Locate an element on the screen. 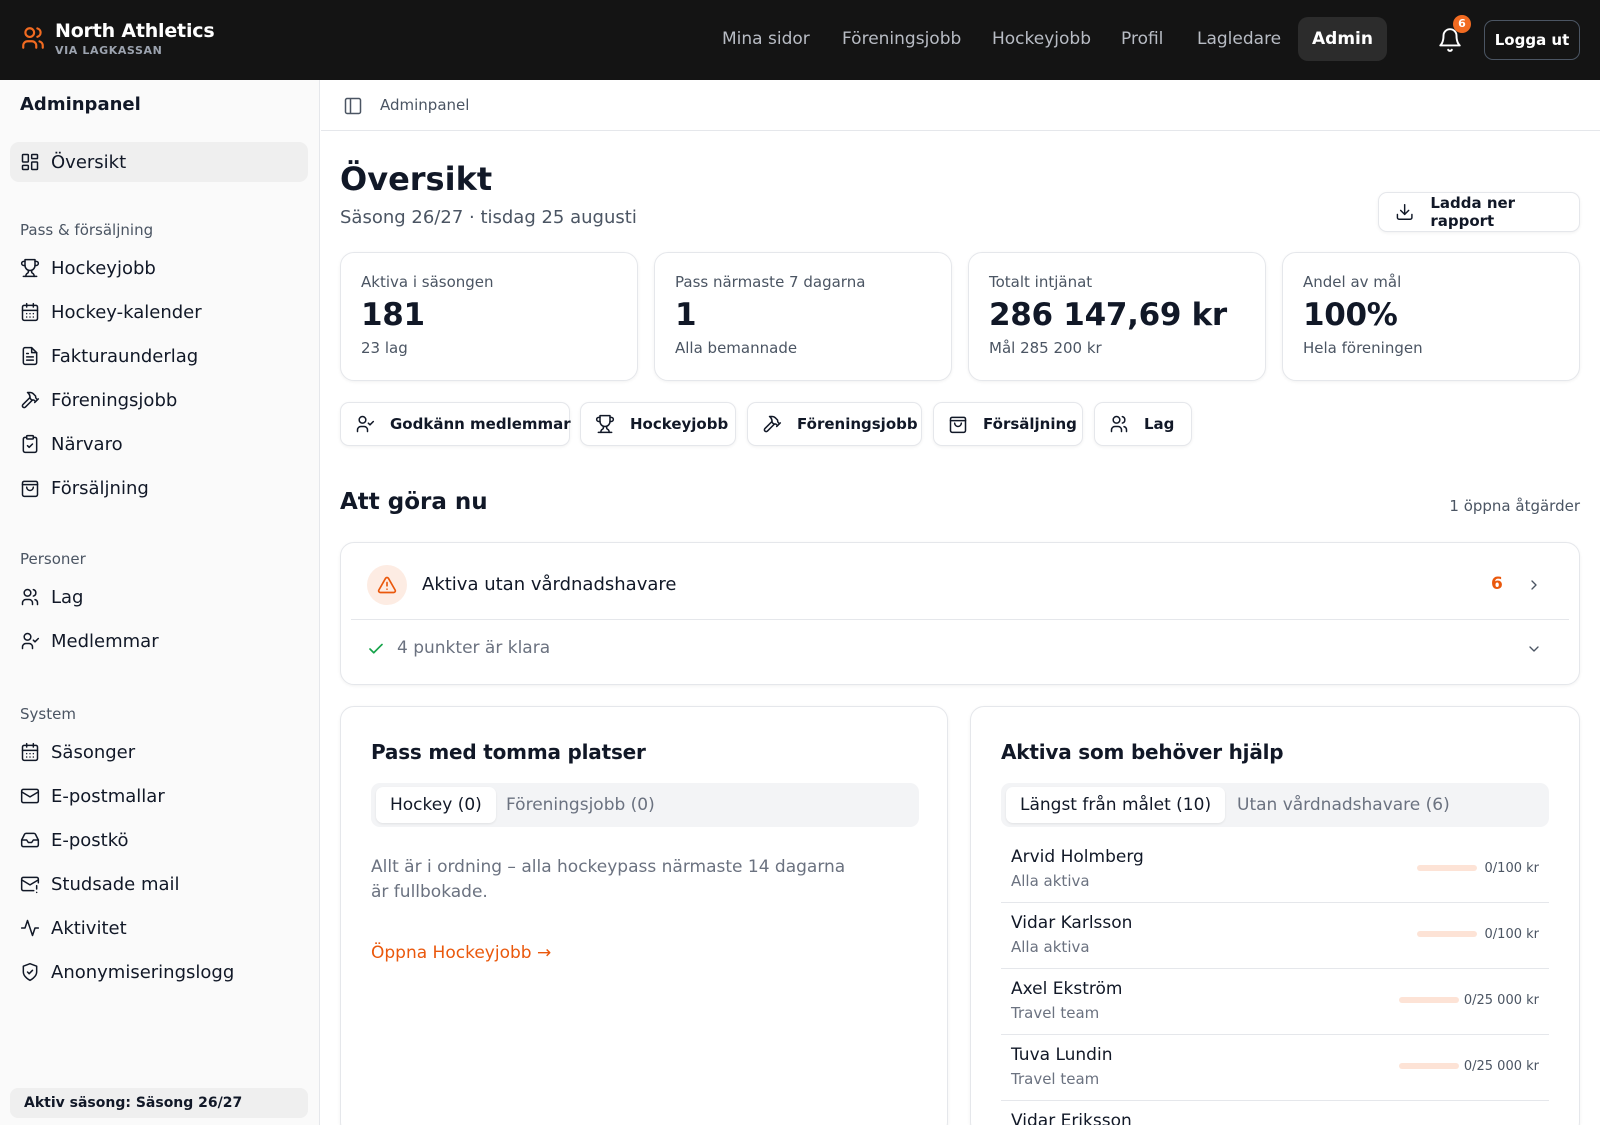  tab-without-guardian: Utan vårdnadshavare (6) is located at coordinates (1343, 805).